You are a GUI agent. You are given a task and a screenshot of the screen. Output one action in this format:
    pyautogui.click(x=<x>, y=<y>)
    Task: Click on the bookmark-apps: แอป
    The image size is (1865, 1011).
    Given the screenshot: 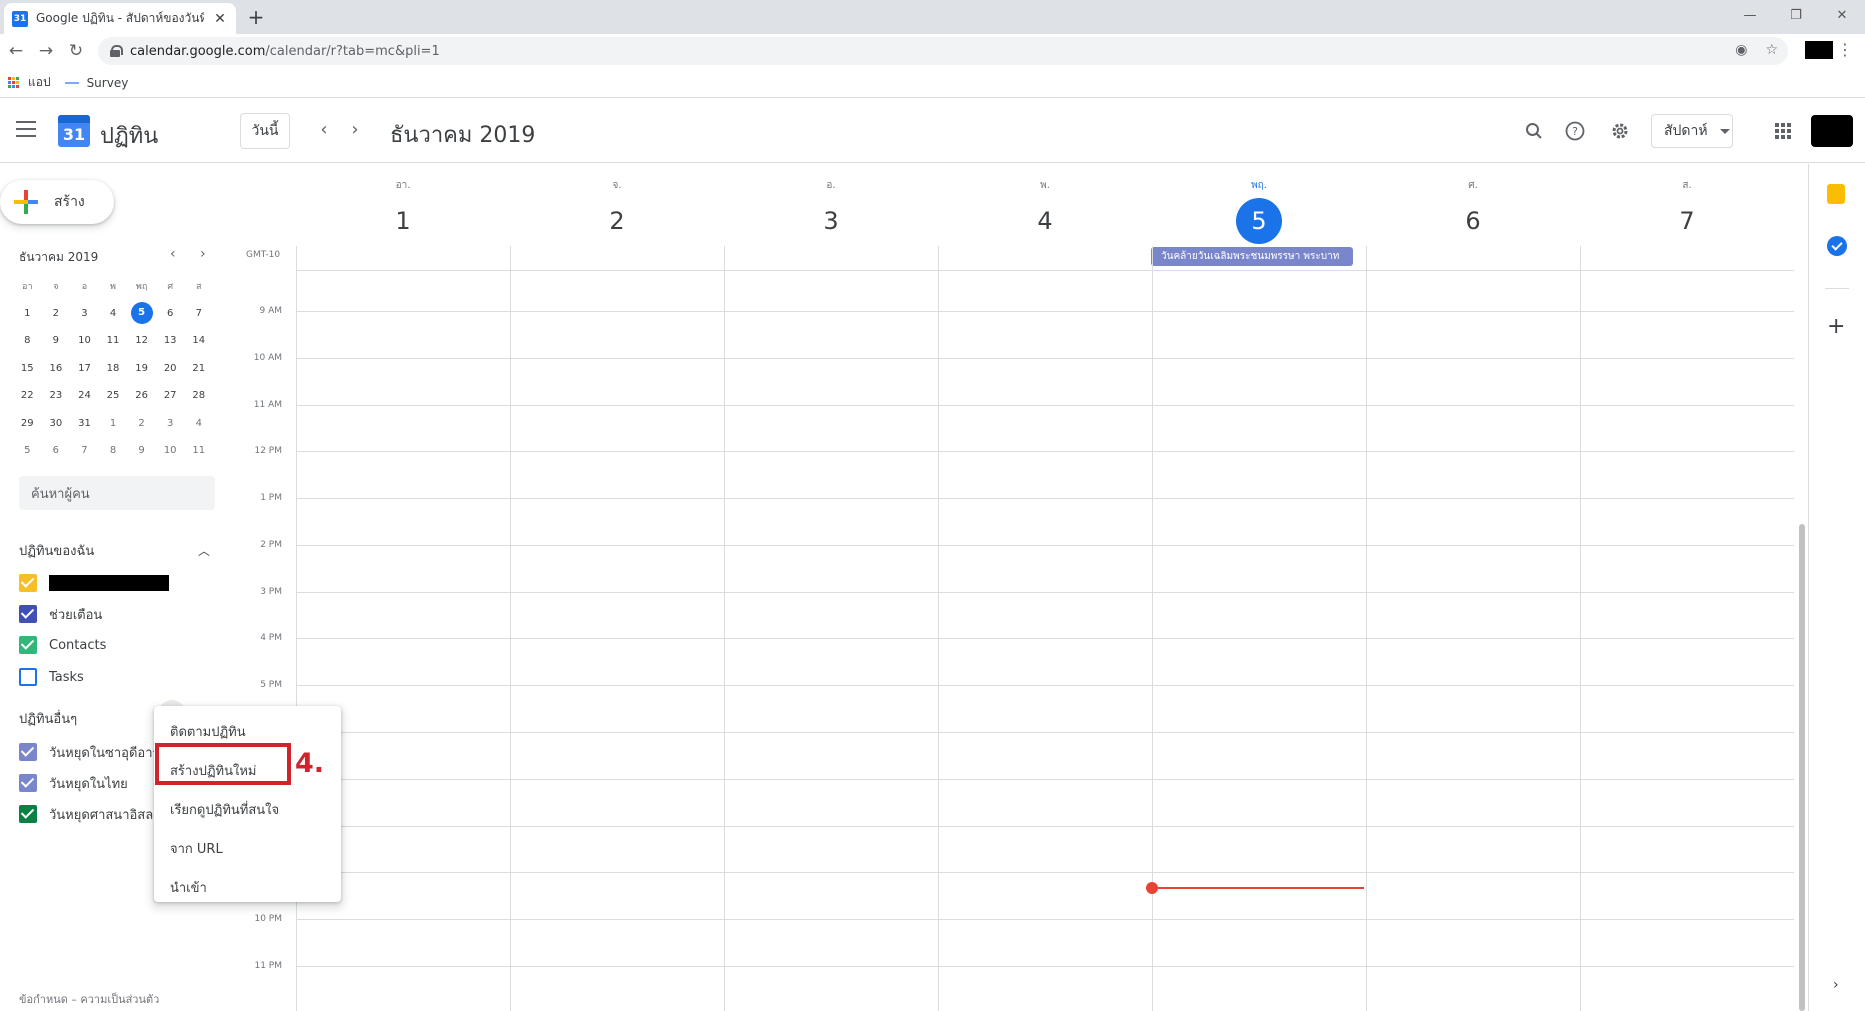 What is the action you would take?
    pyautogui.click(x=29, y=82)
    